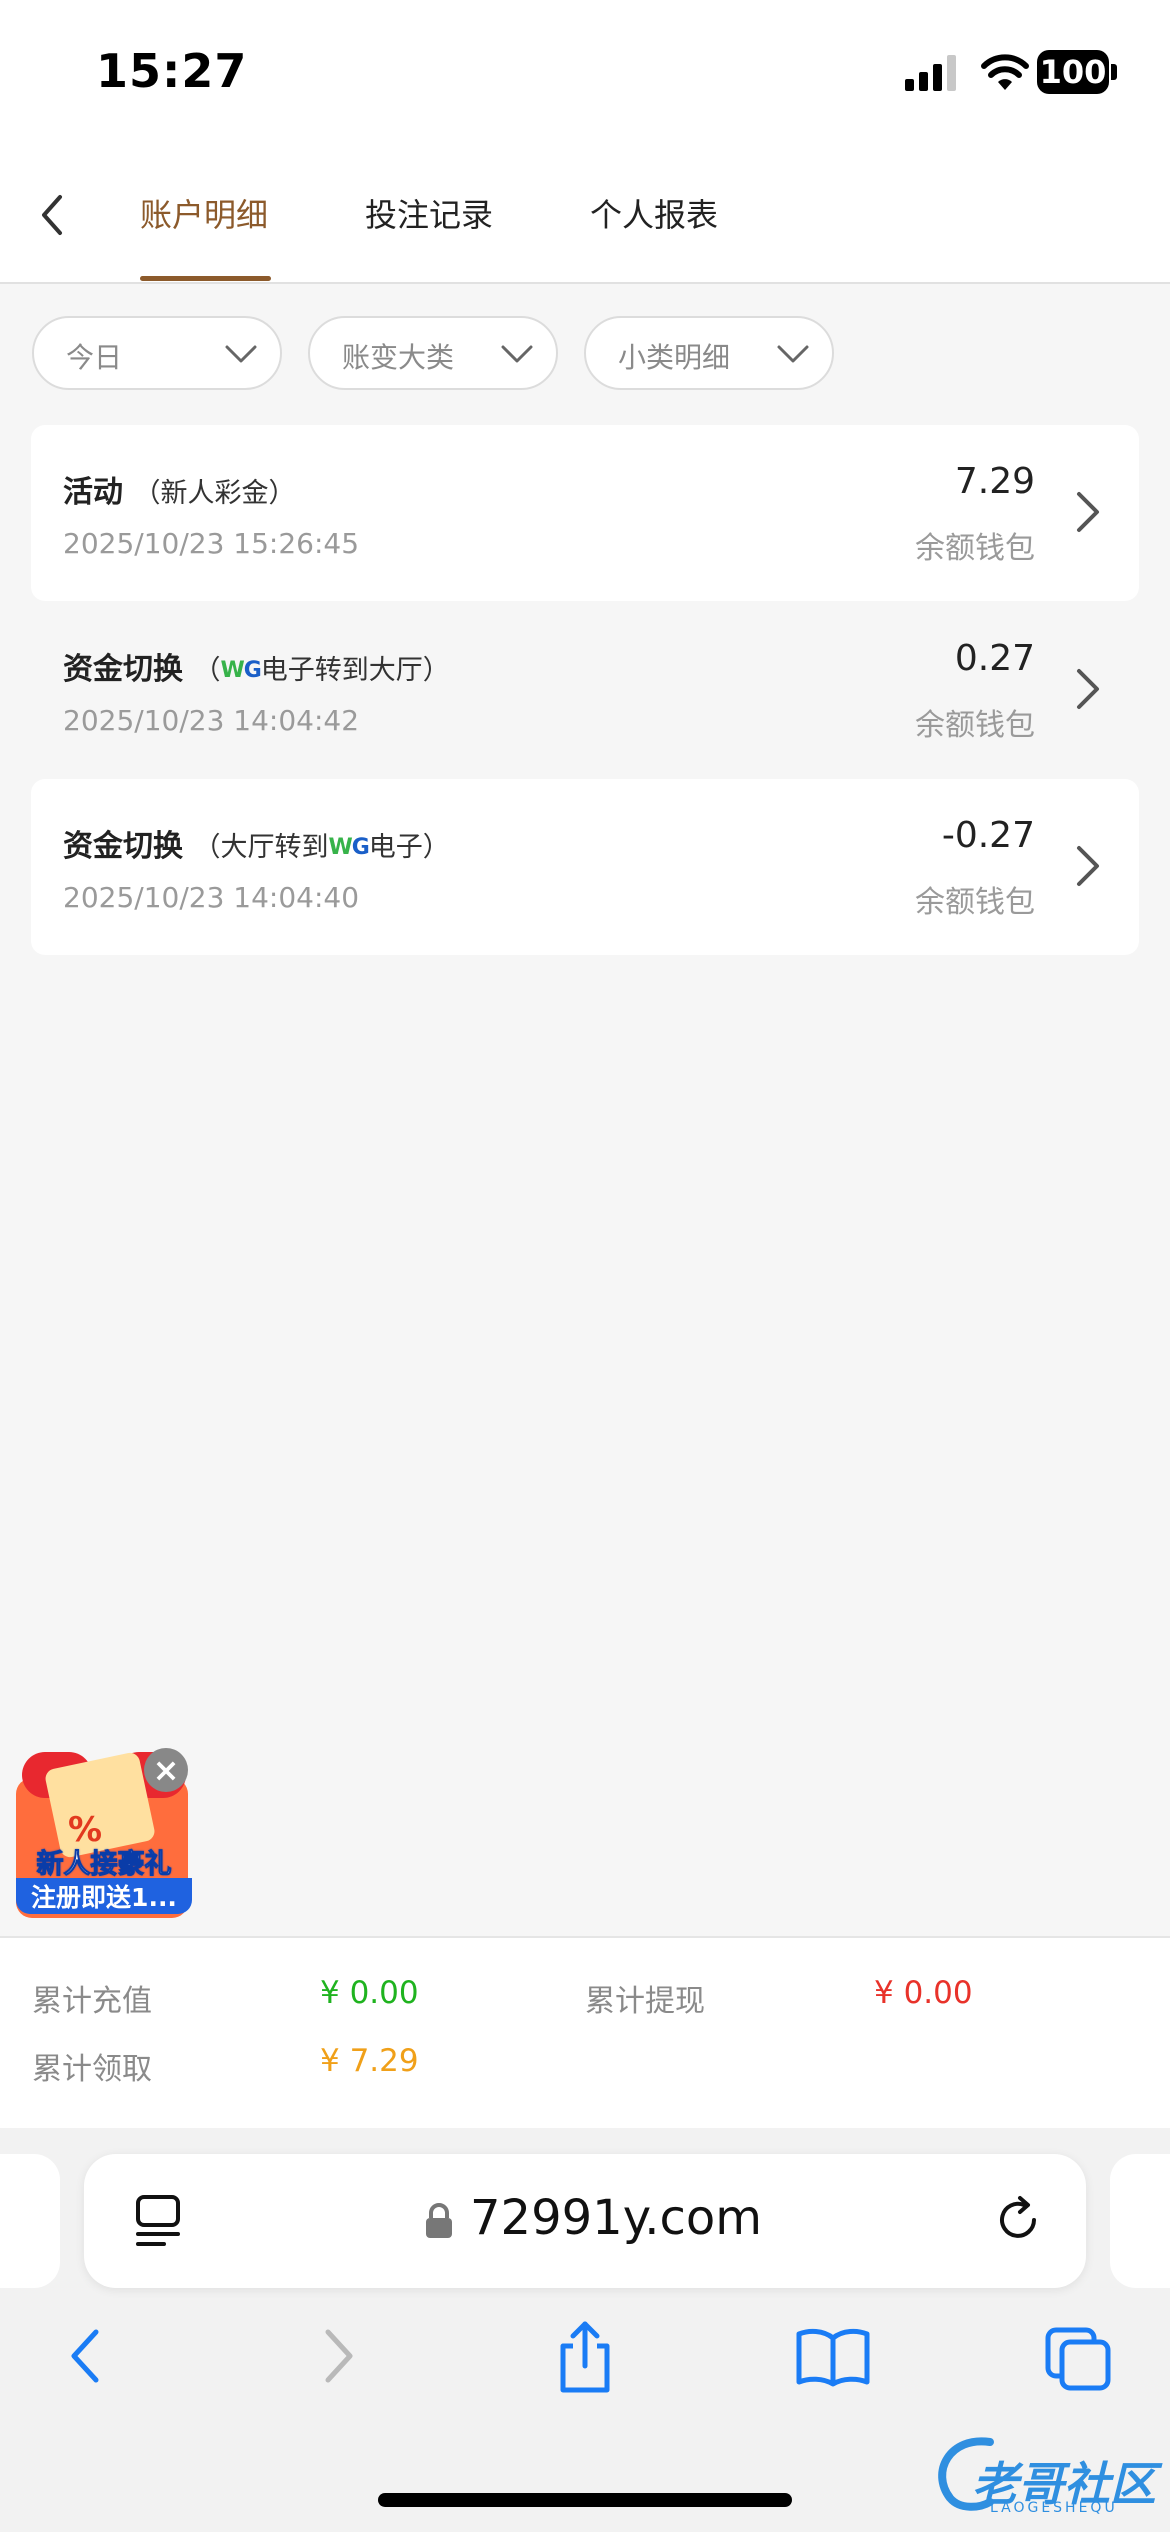 This screenshot has width=1170, height=2532. What do you see at coordinates (645, 2001) in the screenshot?
I see `total-withdraw-label: 累计提现` at bounding box center [645, 2001].